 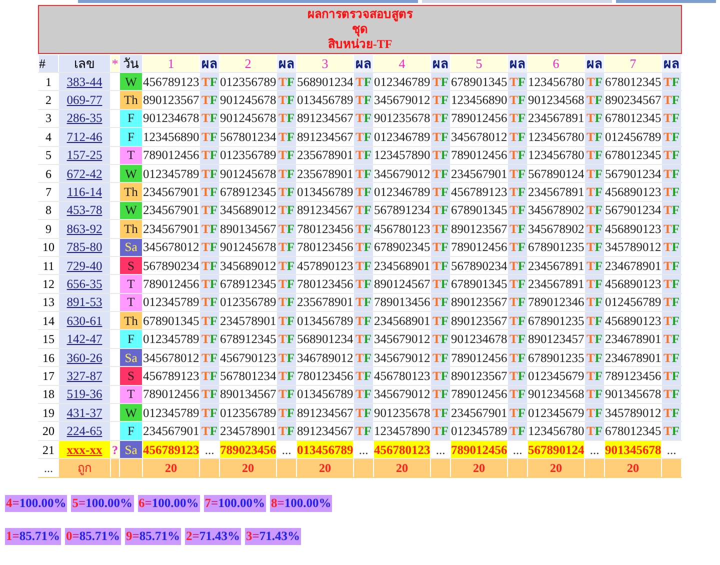 What do you see at coordinates (84, 394) in the screenshot?
I see `number-link: 519-36` at bounding box center [84, 394].